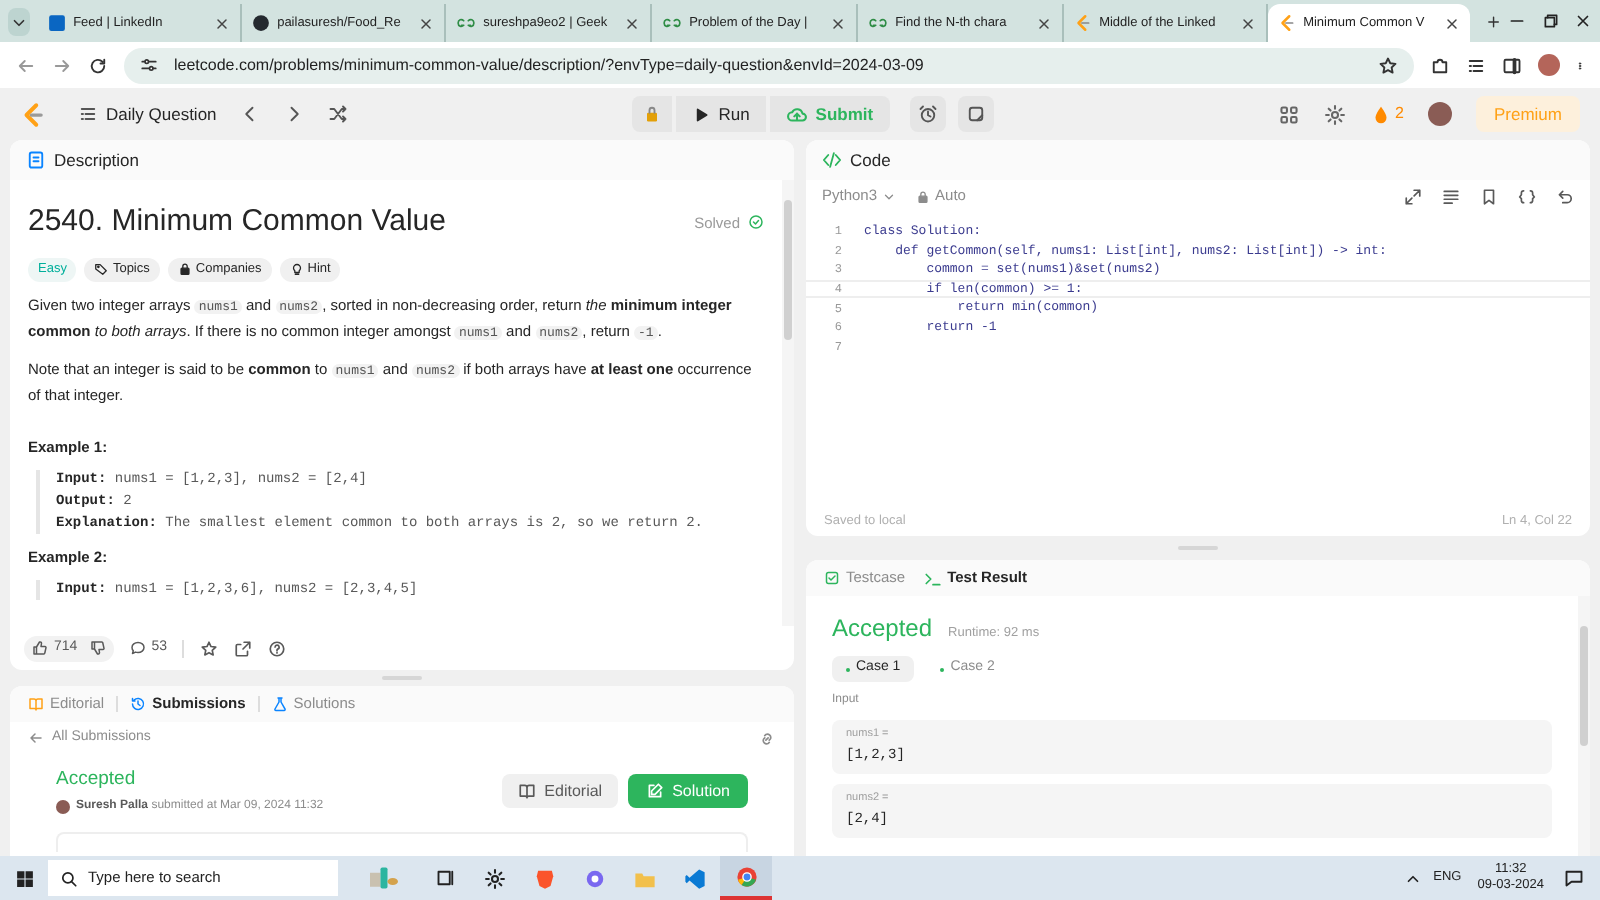 The width and height of the screenshot is (1600, 900). Describe the element at coordinates (932, 578) in the screenshot. I see `terminal-icon` at that location.